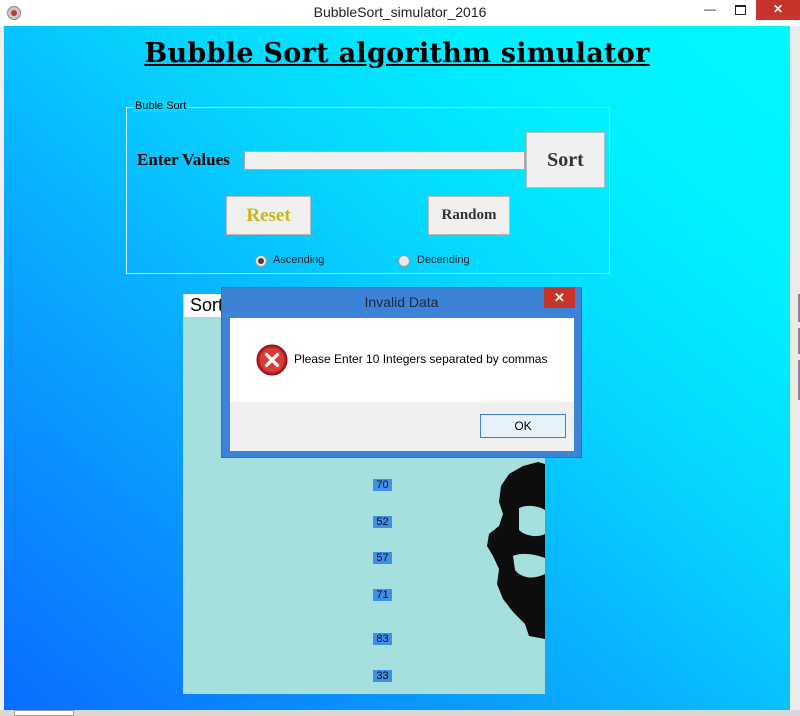 This screenshot has width=800, height=716. I want to click on taskbar-tab, so click(44, 713).